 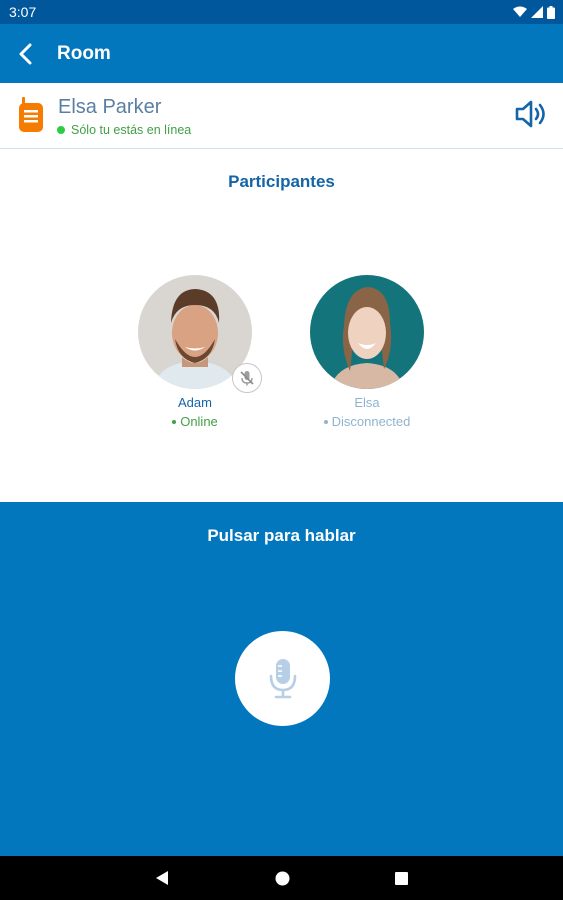 I want to click on push-to-talk-button, so click(x=282, y=678).